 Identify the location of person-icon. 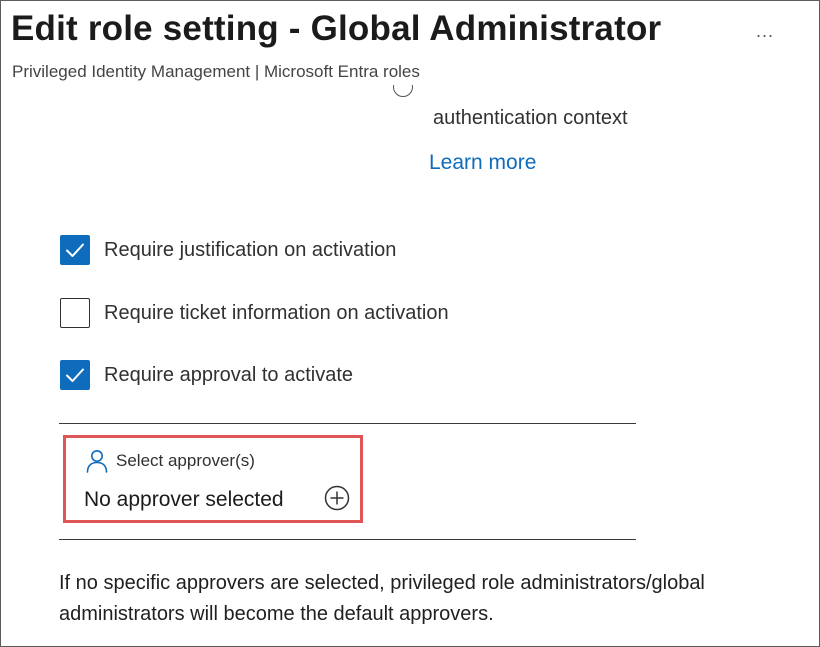
(97, 461).